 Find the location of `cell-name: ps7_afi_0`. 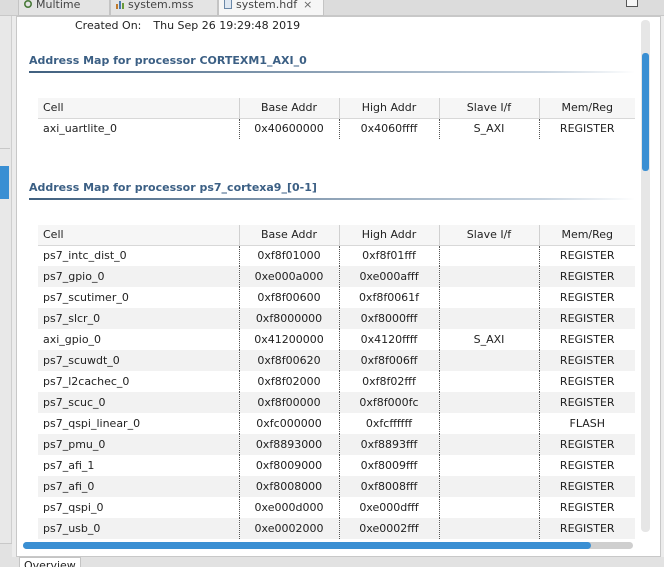

cell-name: ps7_afi_0 is located at coordinates (138, 486).